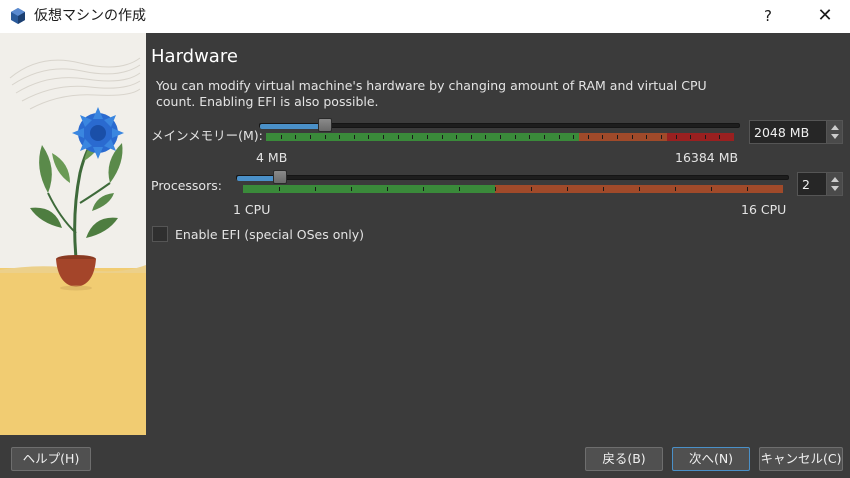  Describe the element at coordinates (512, 177) in the screenshot. I see `processors-slider-track` at that location.